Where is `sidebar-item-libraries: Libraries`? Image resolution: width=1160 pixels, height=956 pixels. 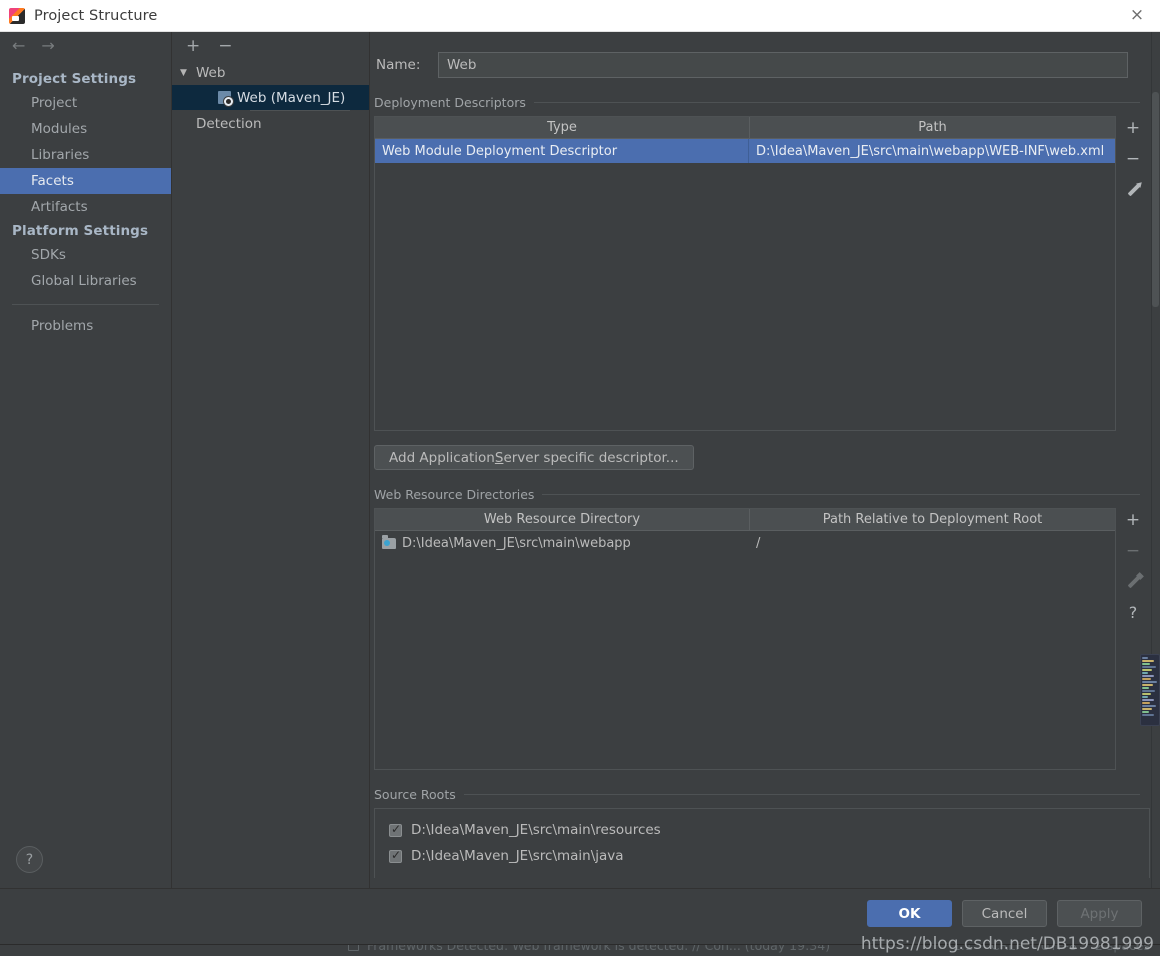
sidebar-item-libraries: Libraries is located at coordinates (85, 155).